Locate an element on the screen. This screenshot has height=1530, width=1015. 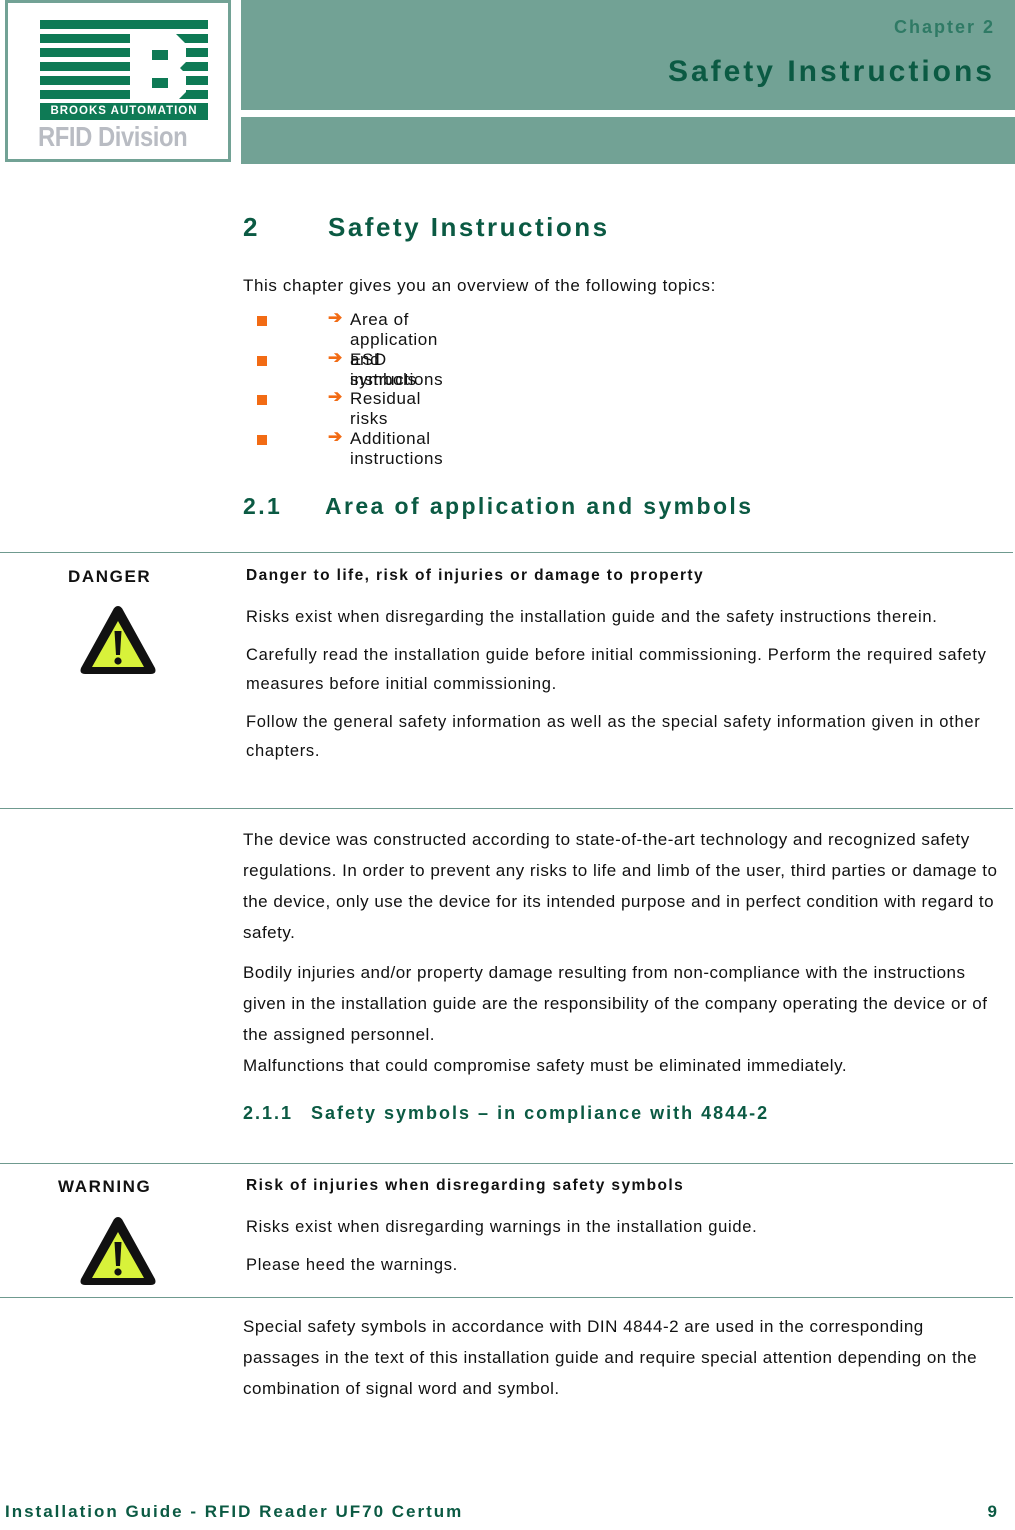
subsubsection-number: 2.1.1 is located at coordinates (268, 1113).